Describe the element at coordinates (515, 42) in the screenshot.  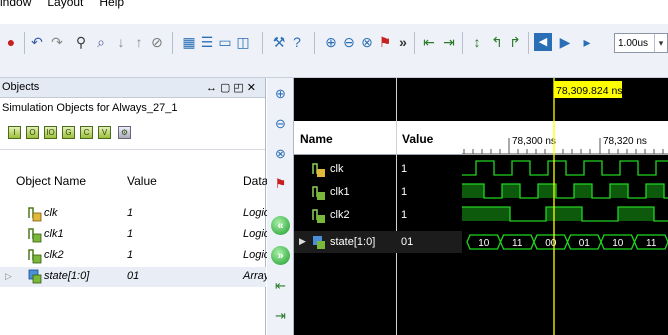
I see `next-marker-icon: ↱` at that location.